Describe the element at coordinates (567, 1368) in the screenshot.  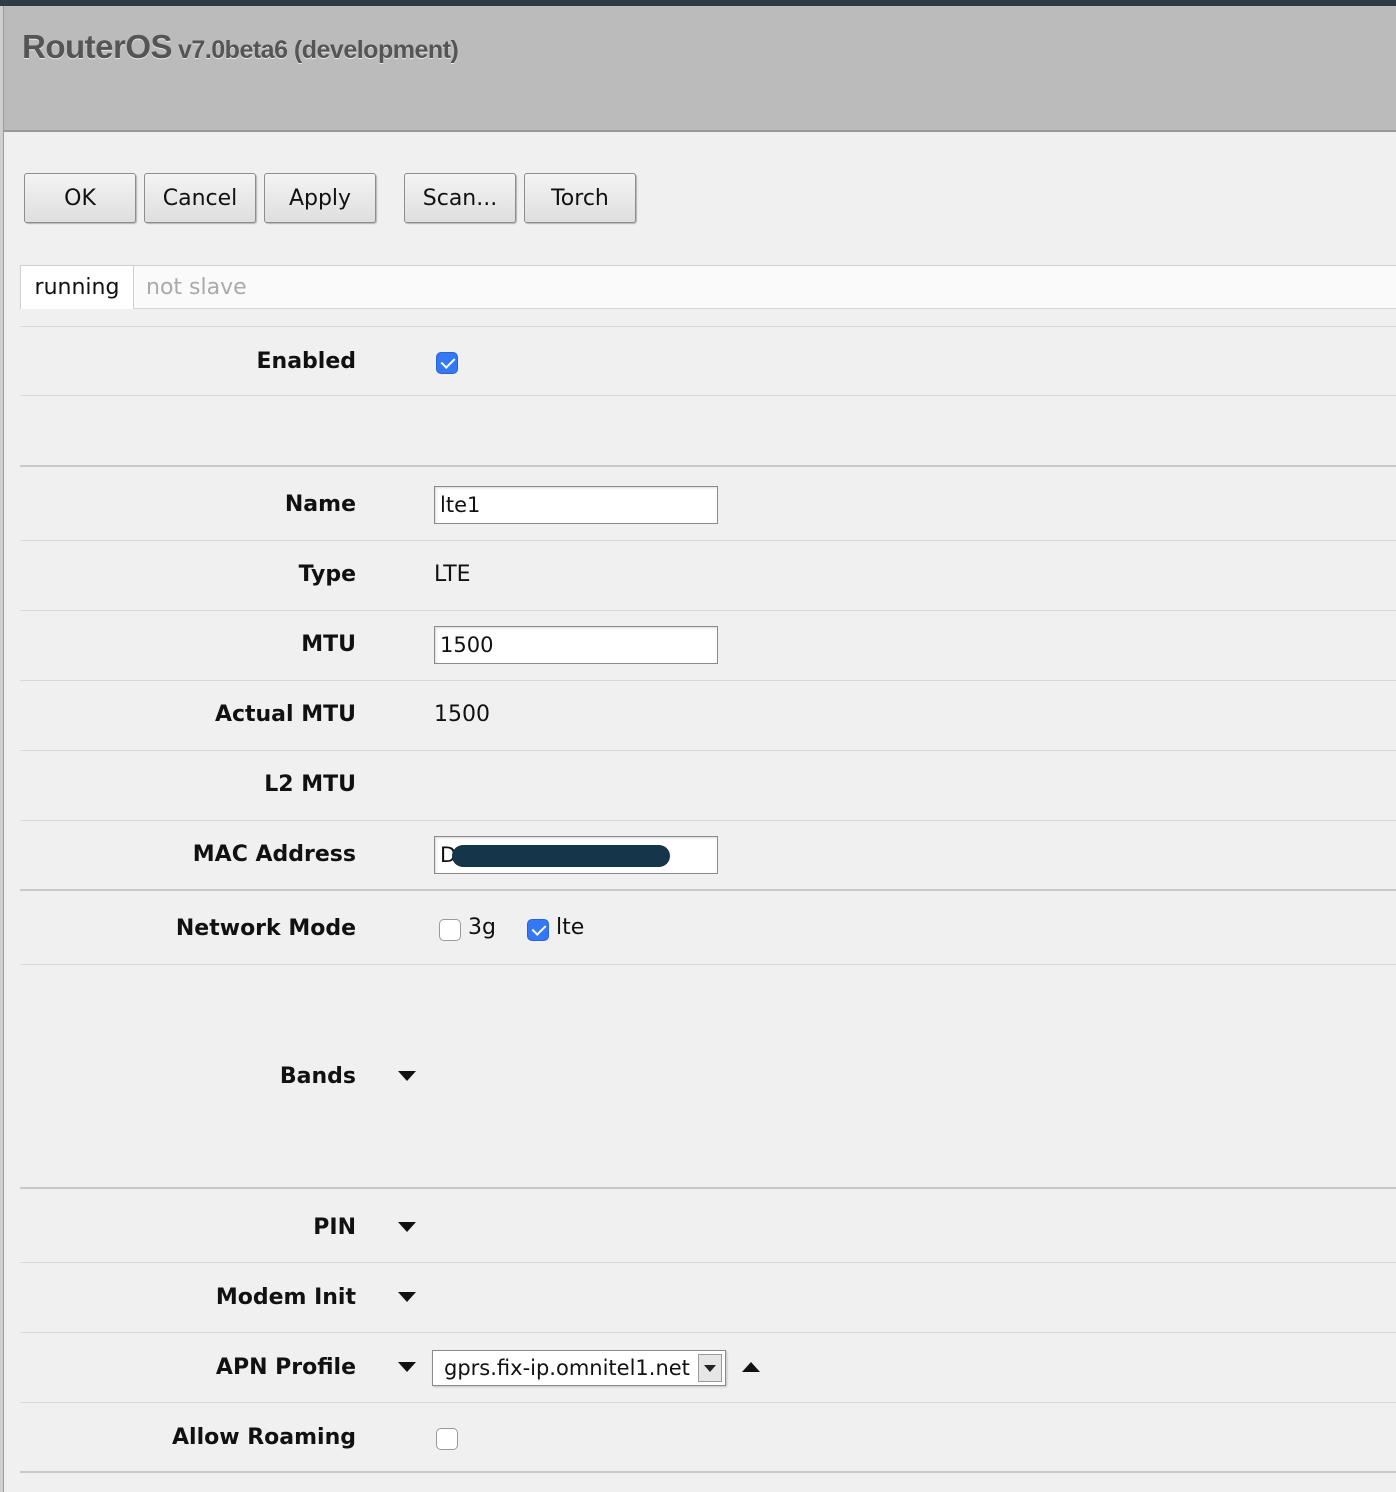
I see `apn-profile-value: gprs.fix-ip.omnitel1.net` at that location.